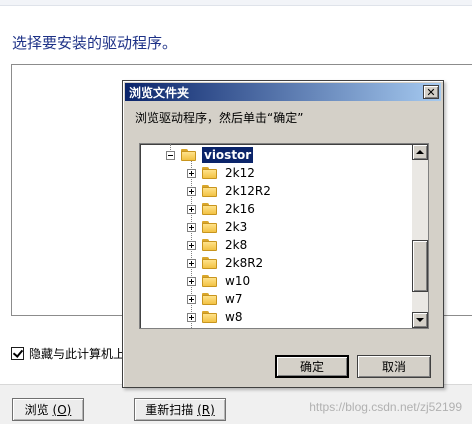 The width and height of the screenshot is (472, 424). I want to click on window-top-strip, so click(236, 3).